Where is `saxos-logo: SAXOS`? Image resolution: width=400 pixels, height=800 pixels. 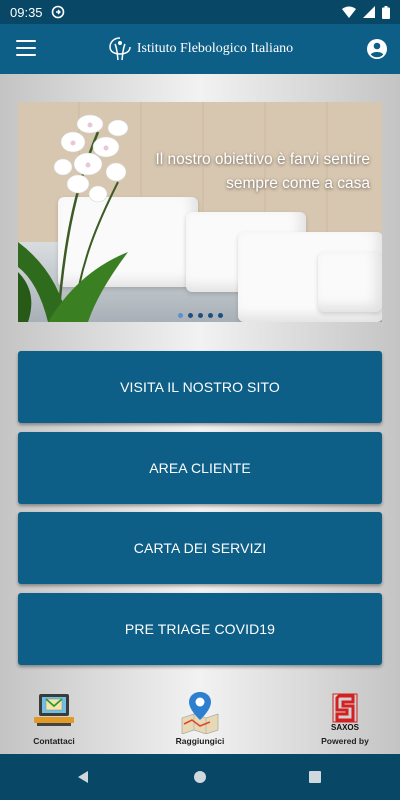 saxos-logo: SAXOS is located at coordinates (345, 712).